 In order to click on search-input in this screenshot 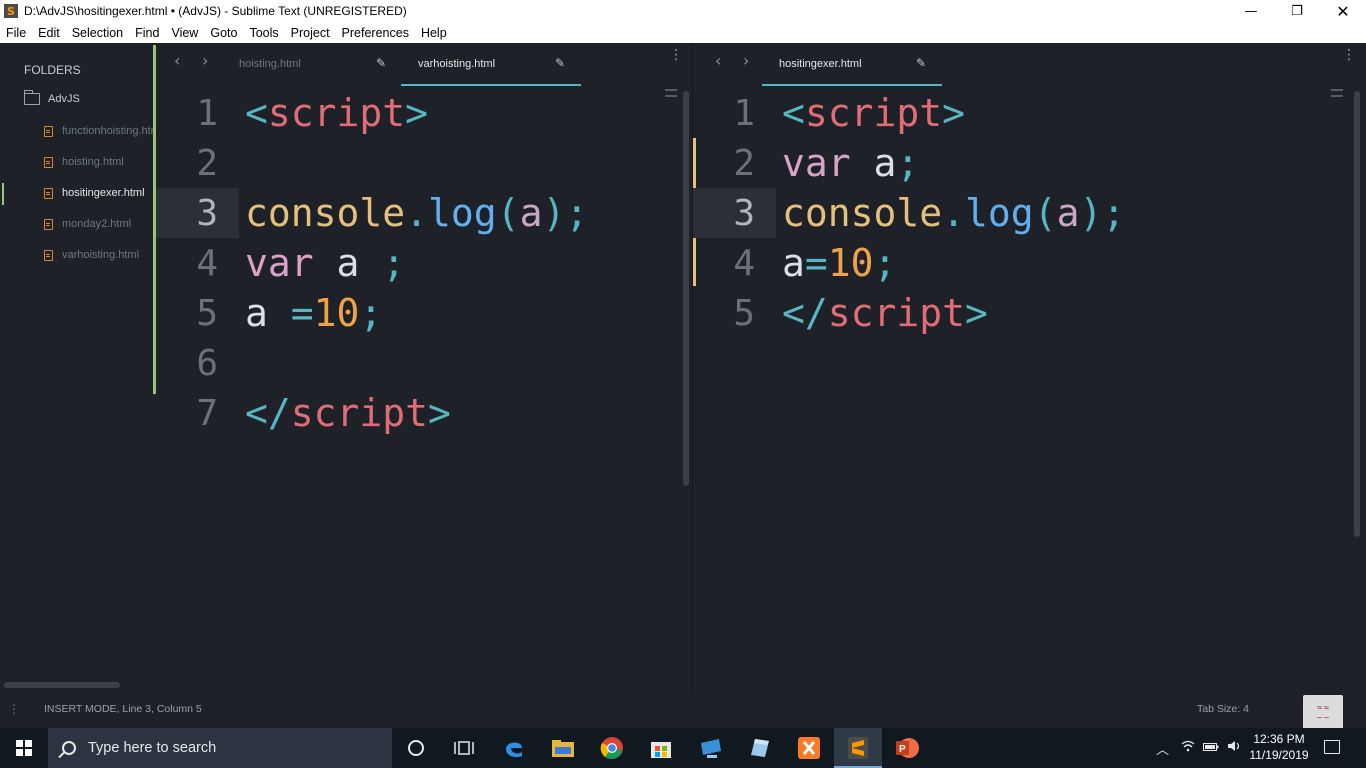, I will do `click(228, 748)`.